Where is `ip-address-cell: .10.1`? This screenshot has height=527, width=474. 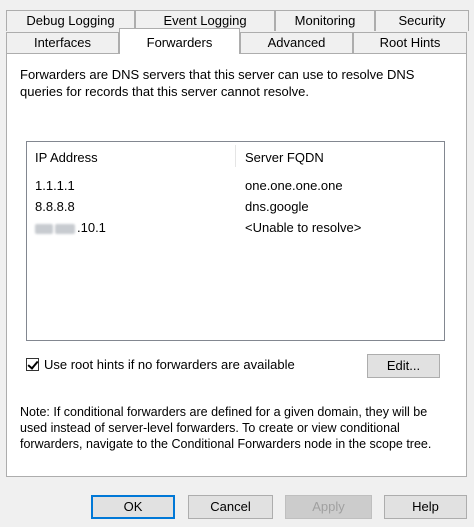
ip-address-cell: .10.1 is located at coordinates (70, 227).